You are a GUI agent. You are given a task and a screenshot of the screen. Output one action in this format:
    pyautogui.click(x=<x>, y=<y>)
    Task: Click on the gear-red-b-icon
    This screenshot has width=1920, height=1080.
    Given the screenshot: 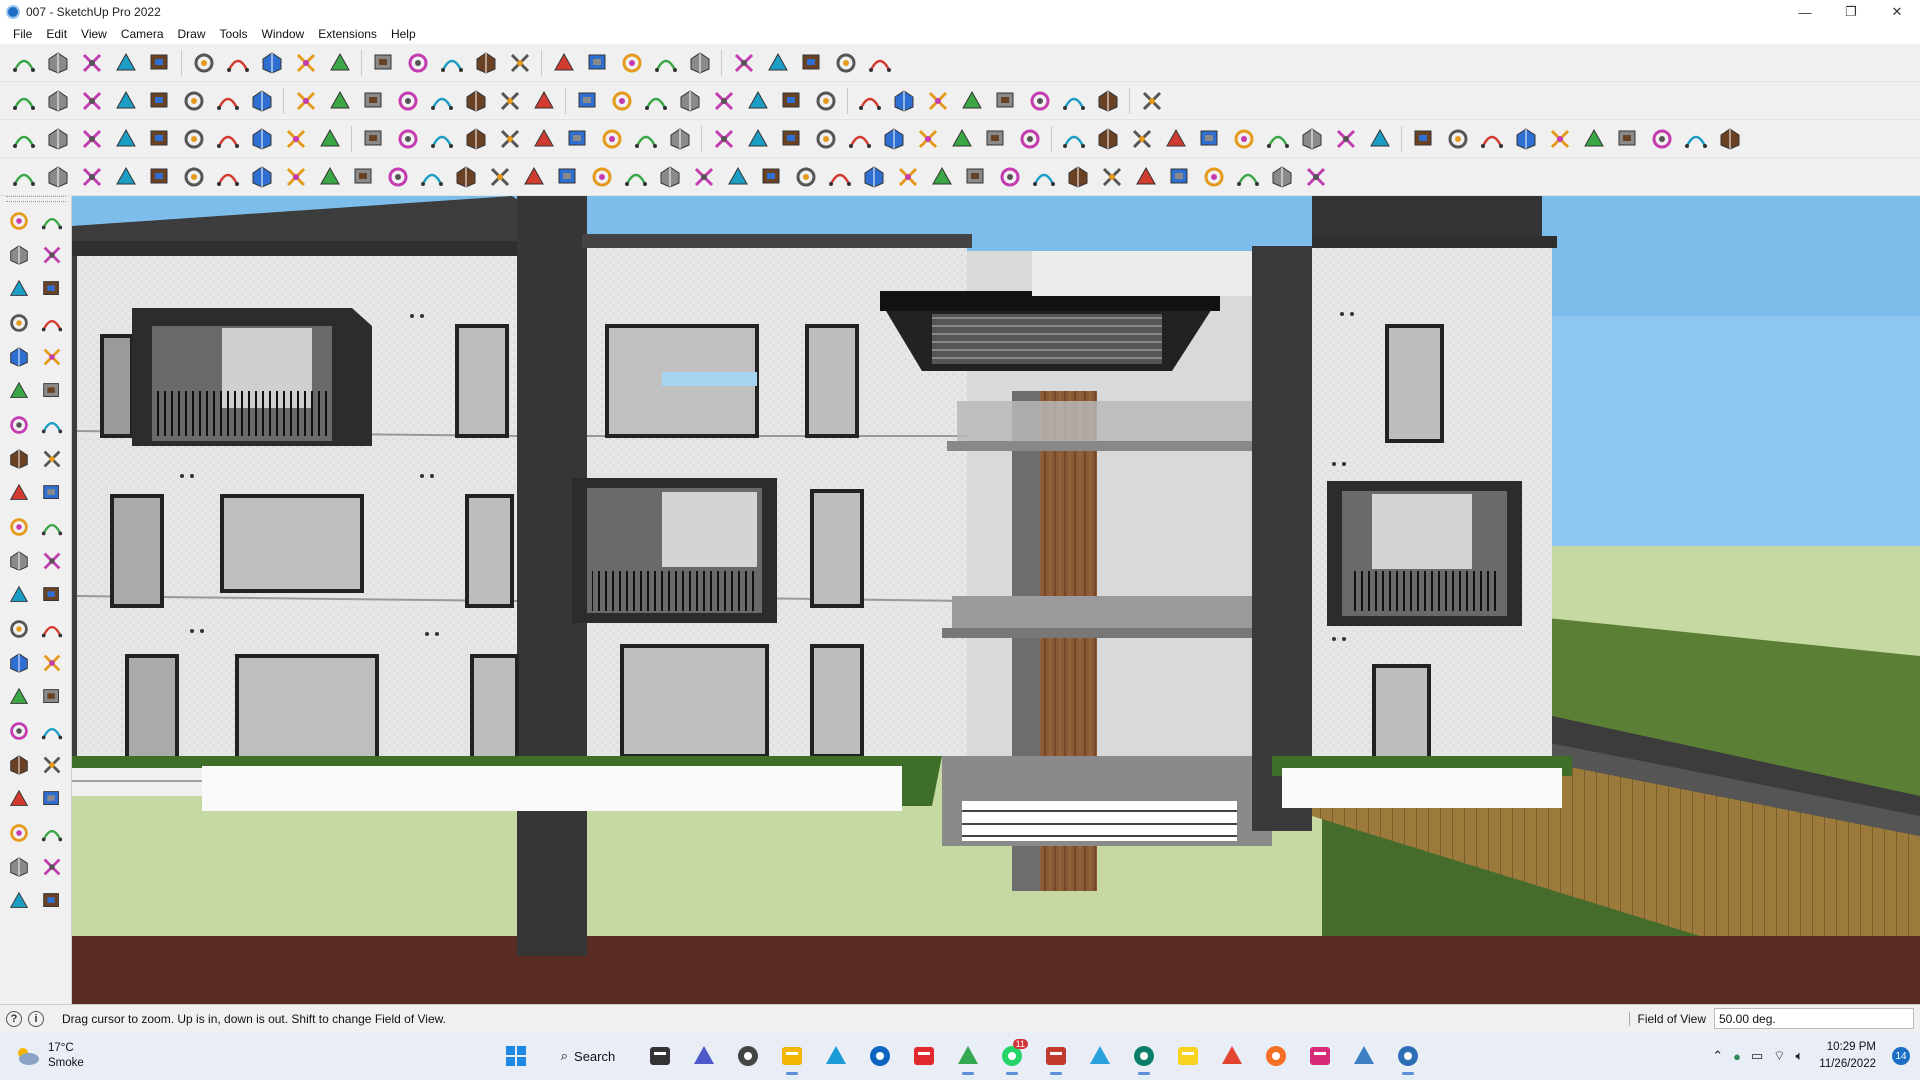 What is the action you would take?
    pyautogui.click(x=1009, y=176)
    